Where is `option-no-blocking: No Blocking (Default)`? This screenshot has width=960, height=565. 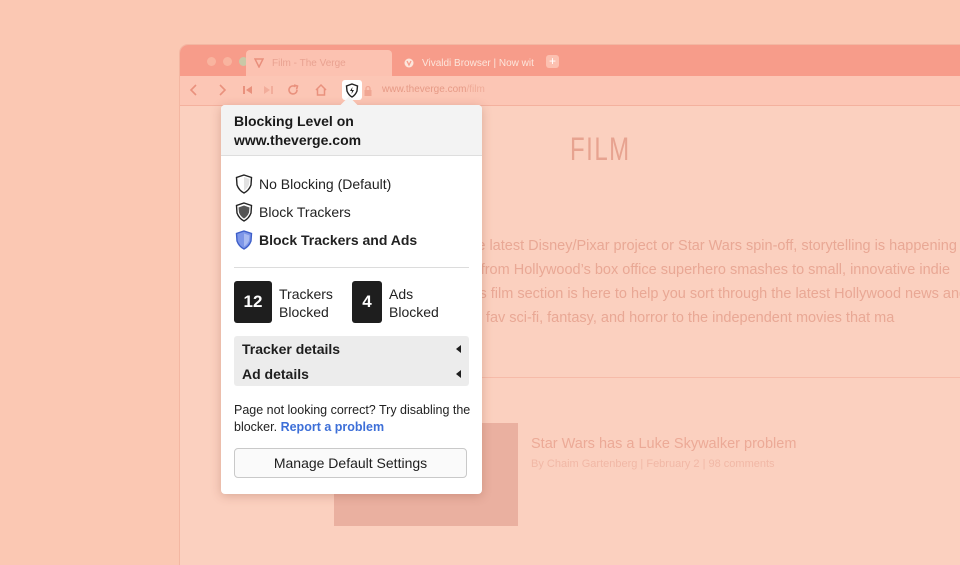 option-no-blocking: No Blocking (Default) is located at coordinates (313, 184).